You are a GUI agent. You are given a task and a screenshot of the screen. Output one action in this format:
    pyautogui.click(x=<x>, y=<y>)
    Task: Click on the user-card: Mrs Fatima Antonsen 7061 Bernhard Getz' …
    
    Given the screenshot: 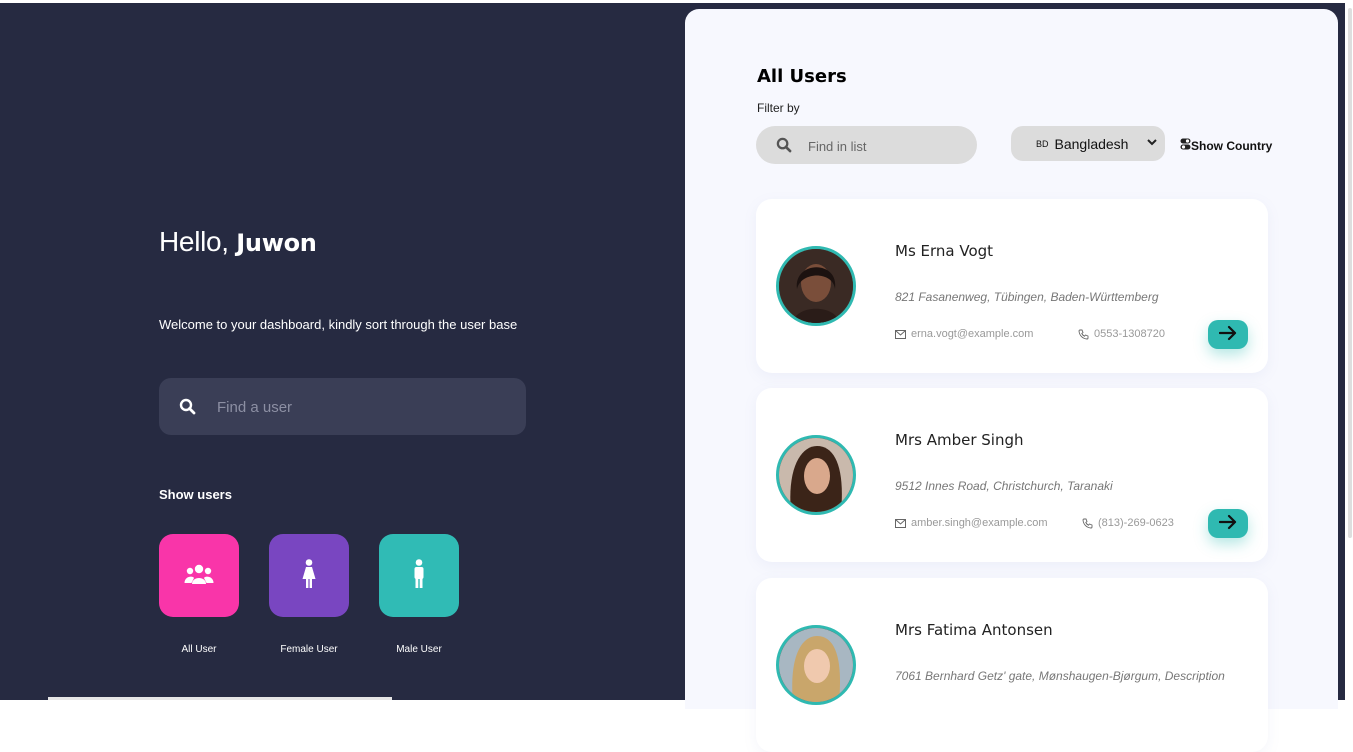 What is the action you would take?
    pyautogui.click(x=1012, y=665)
    